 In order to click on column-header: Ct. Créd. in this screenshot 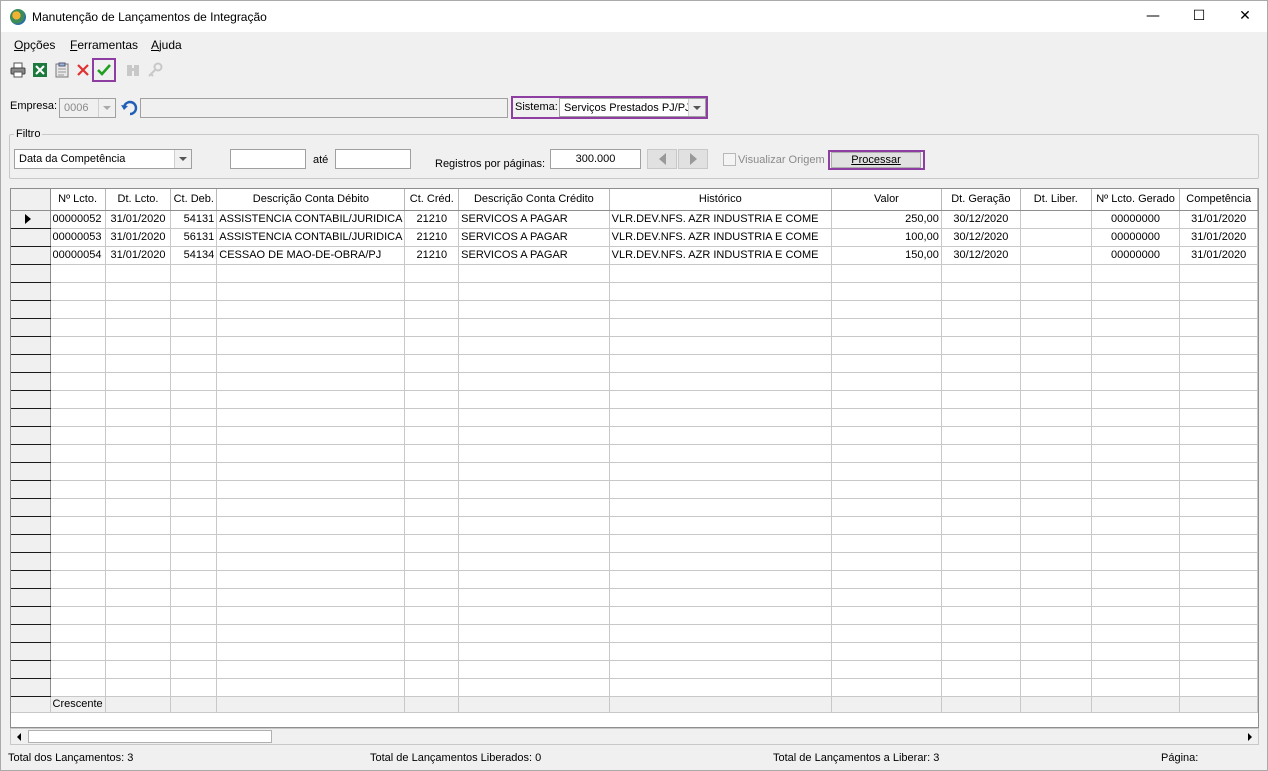, I will do `click(432, 200)`.